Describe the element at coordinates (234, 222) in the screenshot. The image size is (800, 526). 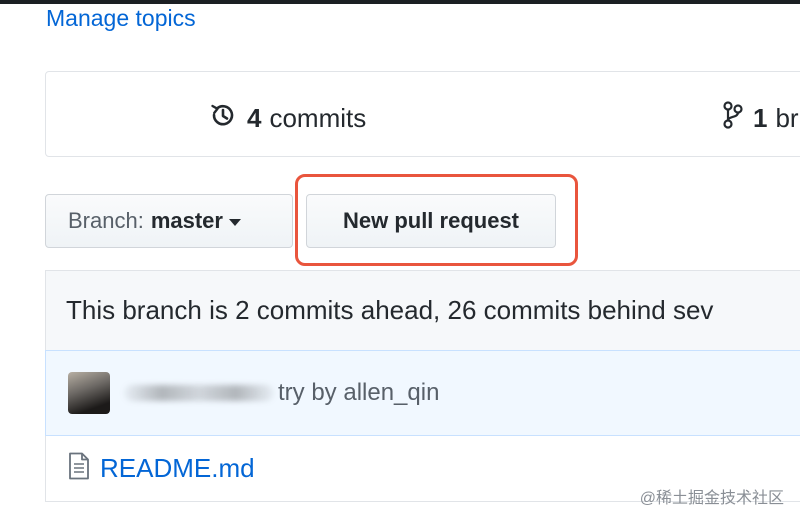
I see `caret-down-icon` at that location.